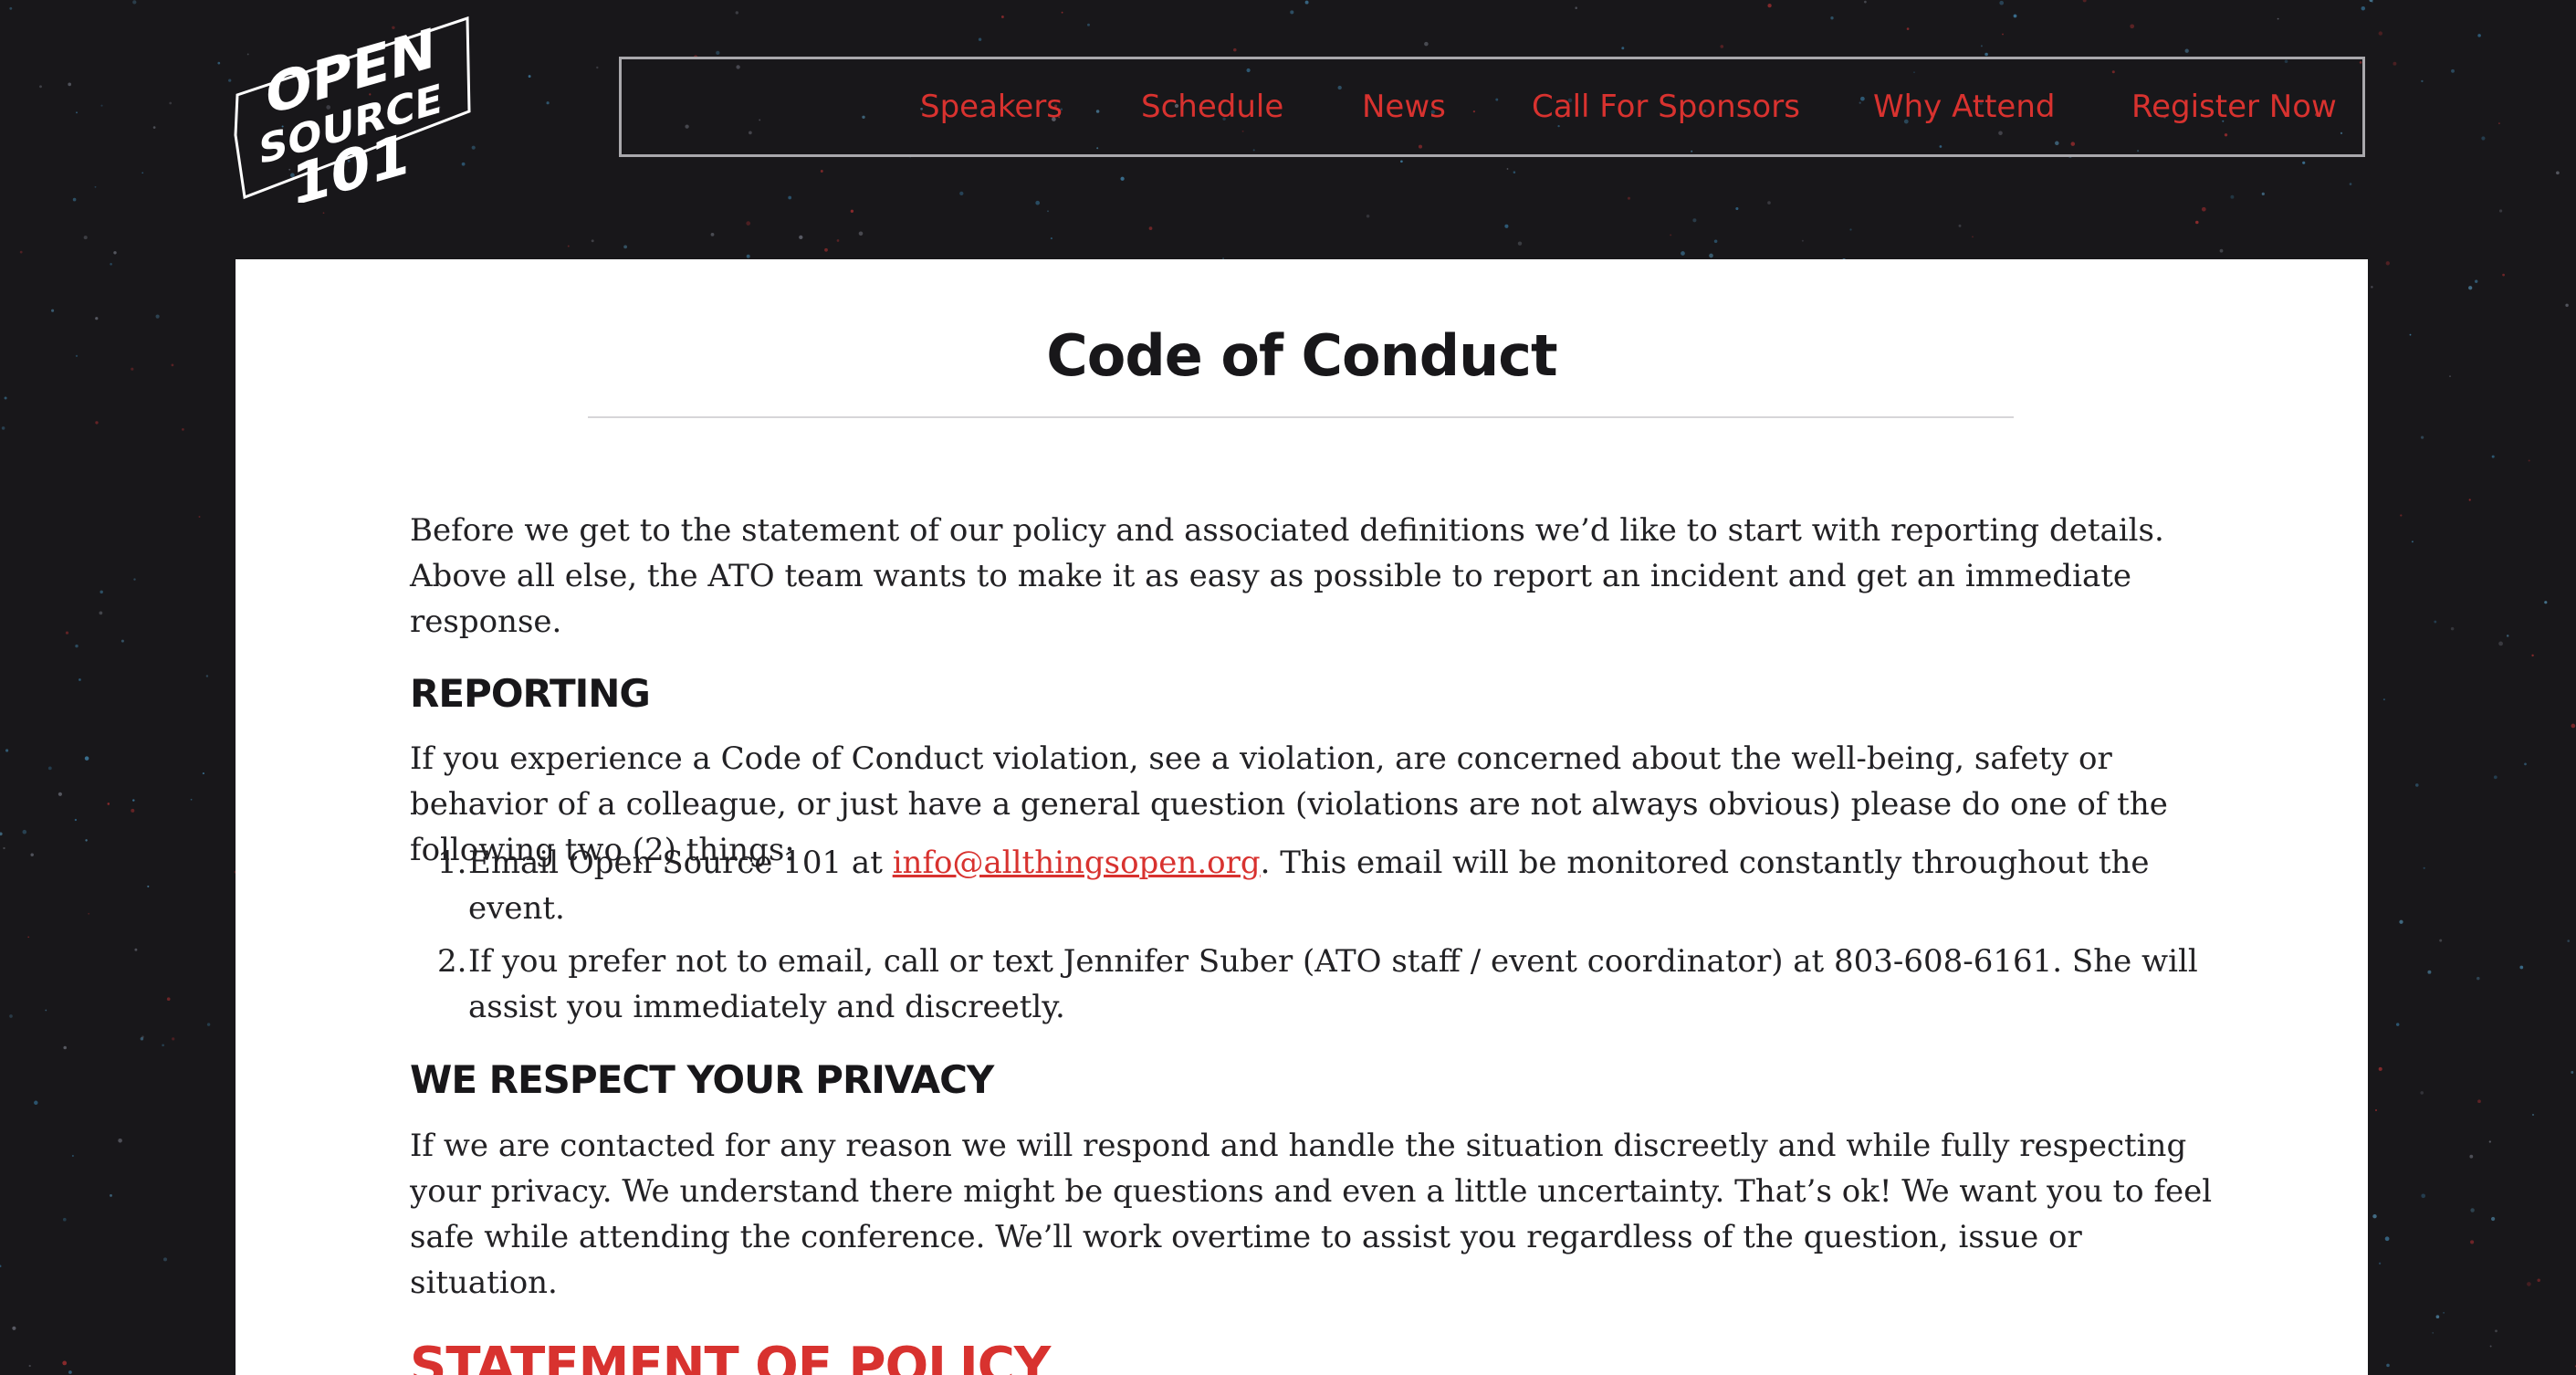 The height and width of the screenshot is (1375, 2576). What do you see at coordinates (1666, 107) in the screenshot?
I see `nav-call-for-sponsors: Call For Sponsors` at bounding box center [1666, 107].